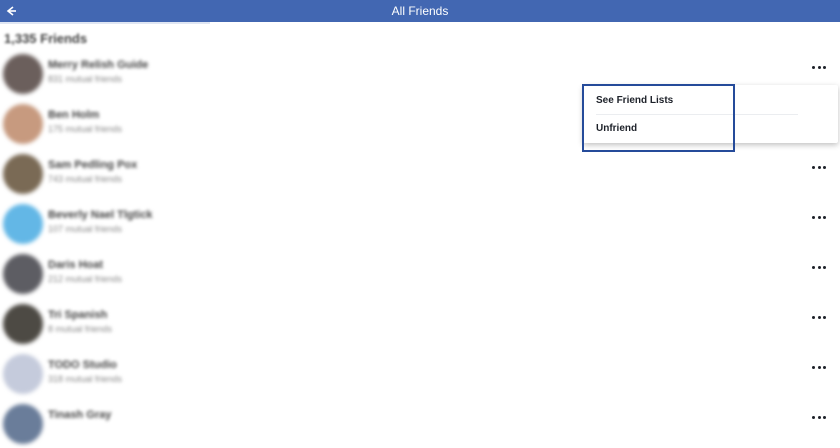  Describe the element at coordinates (98, 65) in the screenshot. I see `friend-name: Merry Relish Guide` at that location.